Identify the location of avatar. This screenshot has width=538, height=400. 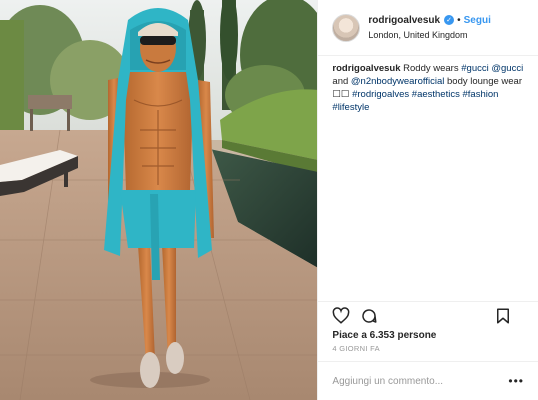
(346, 27).